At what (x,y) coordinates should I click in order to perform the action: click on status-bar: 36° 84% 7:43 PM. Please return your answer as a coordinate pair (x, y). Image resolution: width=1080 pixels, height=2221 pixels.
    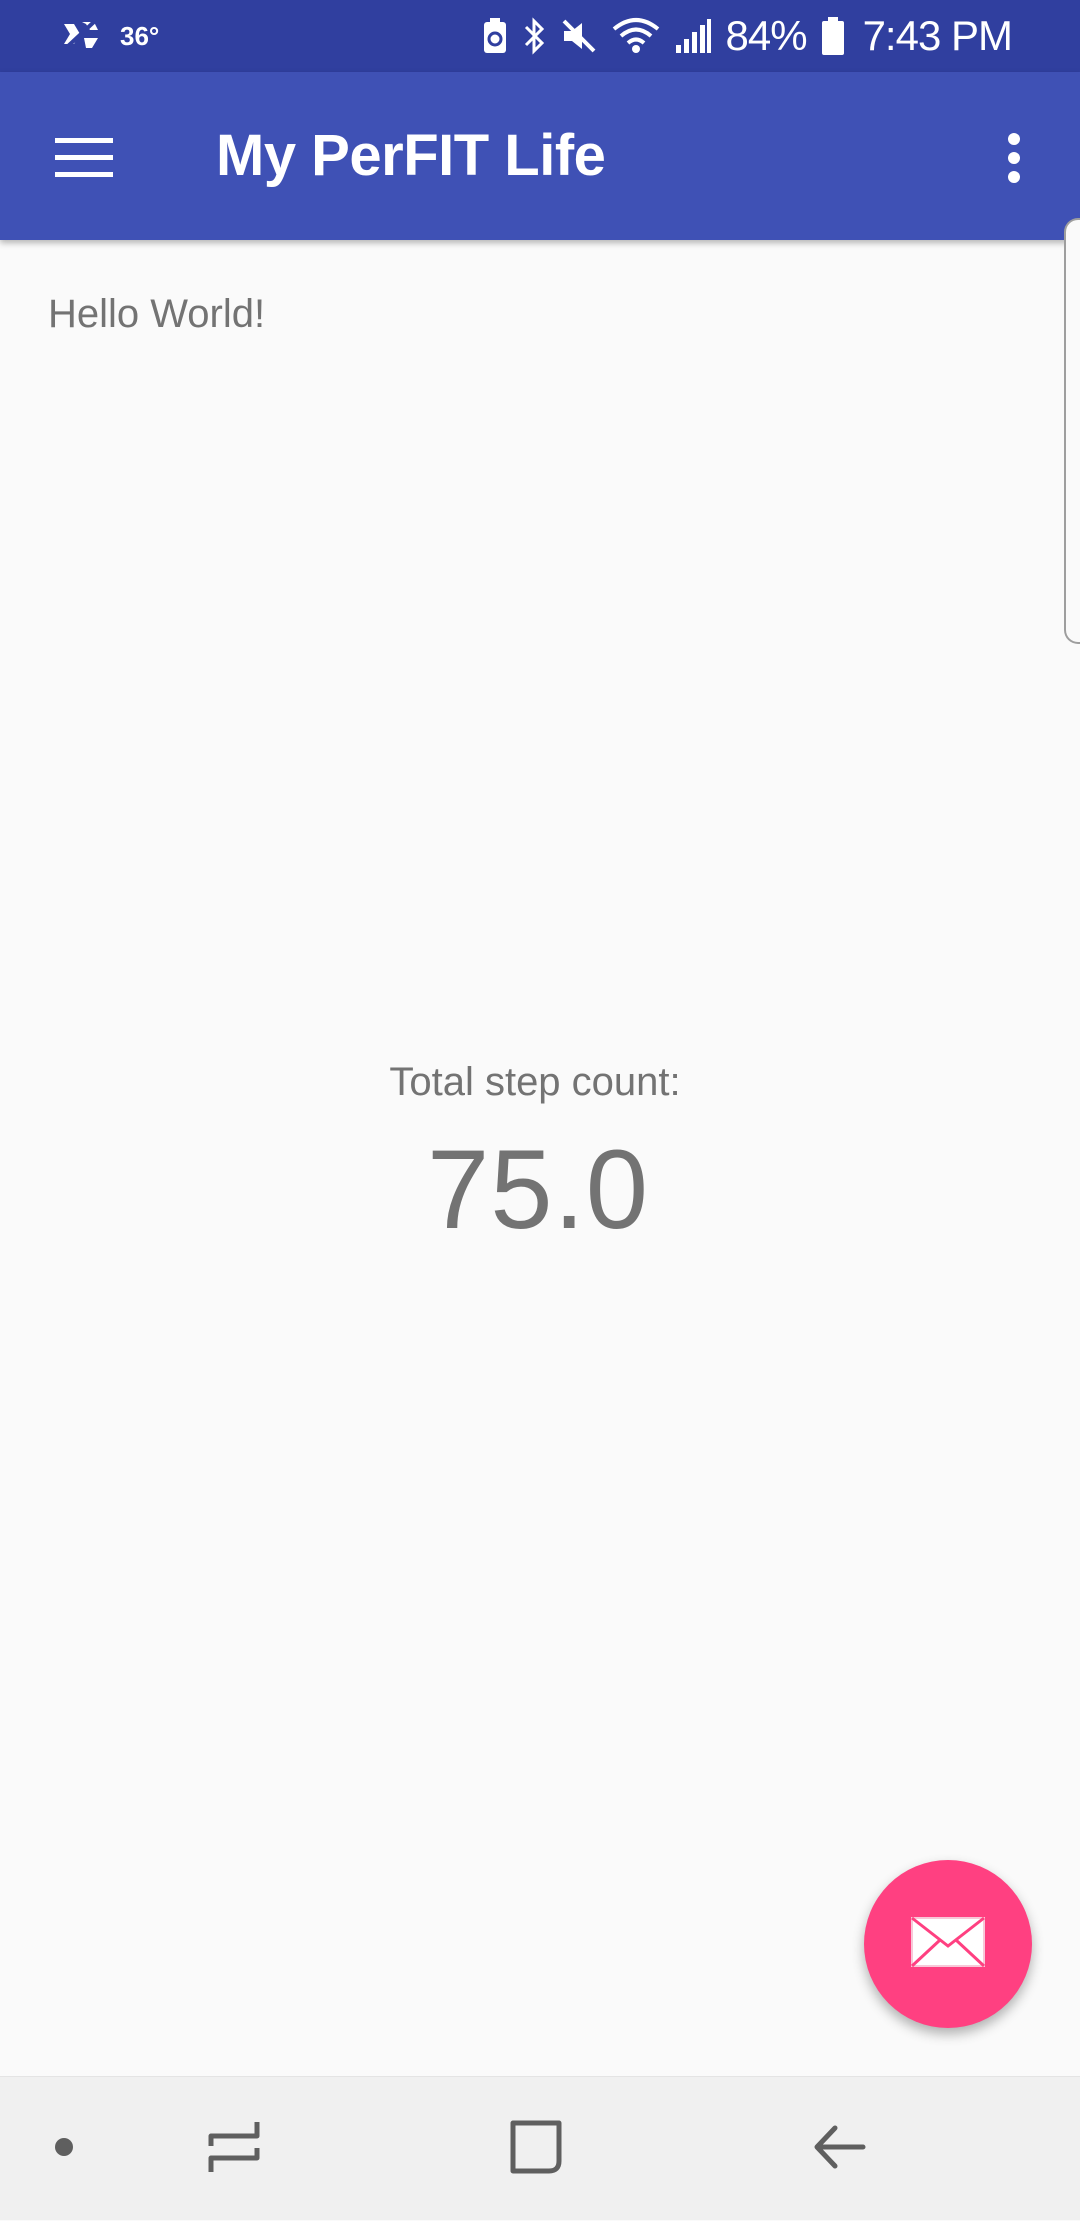
    Looking at the image, I should click on (540, 36).